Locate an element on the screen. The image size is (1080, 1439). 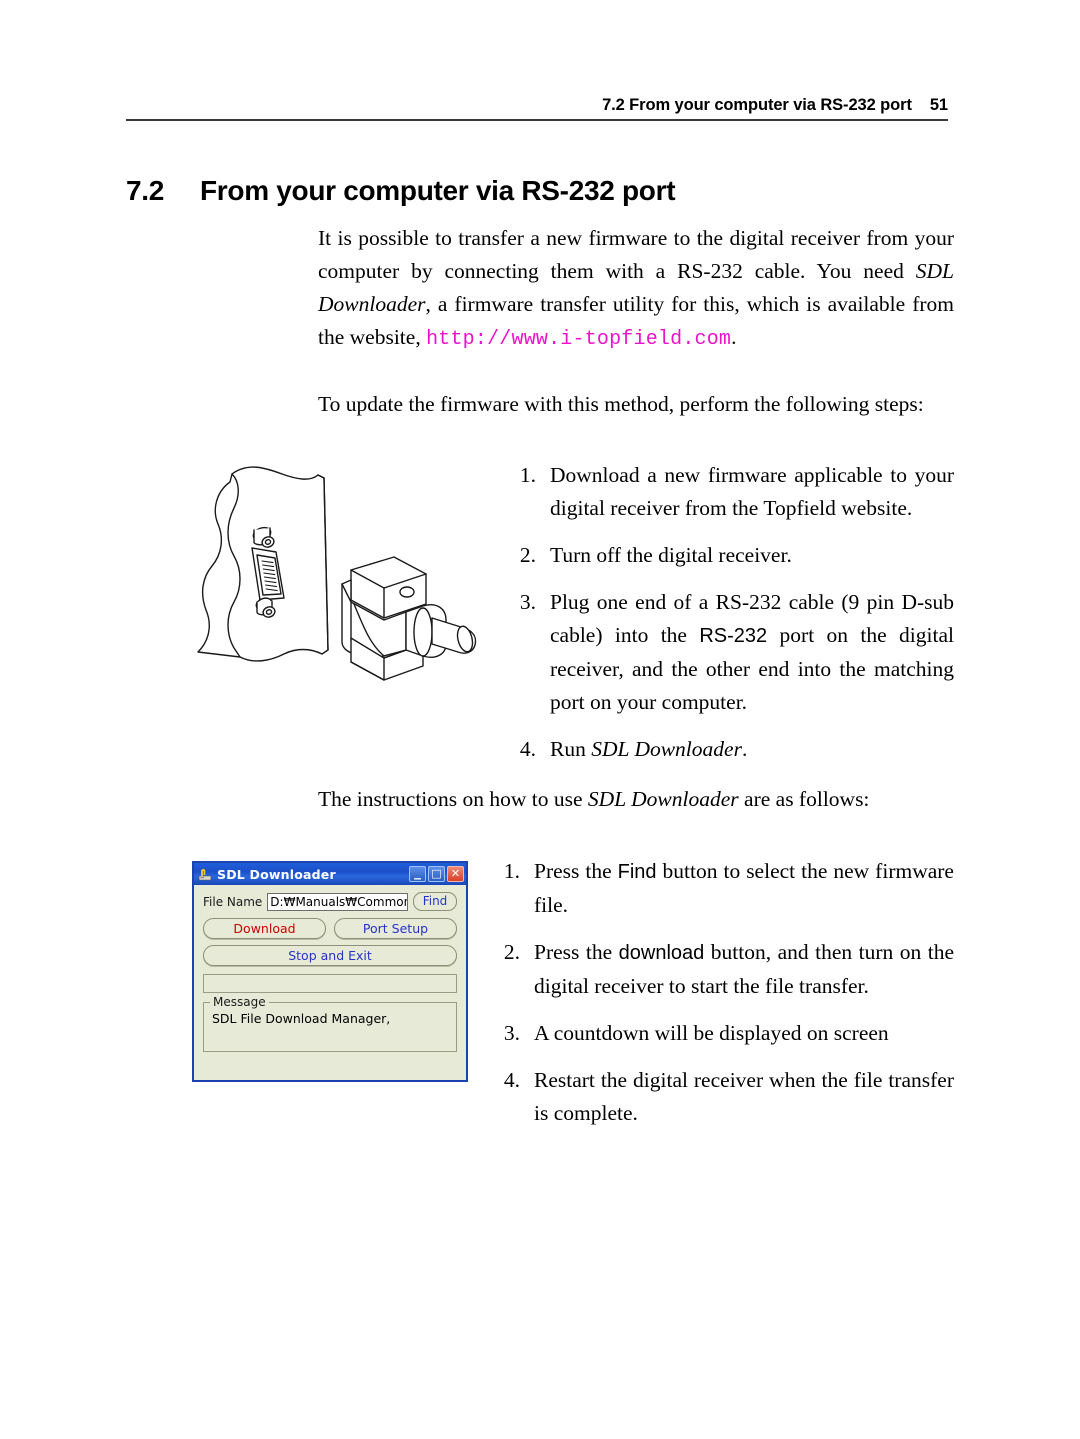
port-setup-button: Port Setup is located at coordinates (395, 928).